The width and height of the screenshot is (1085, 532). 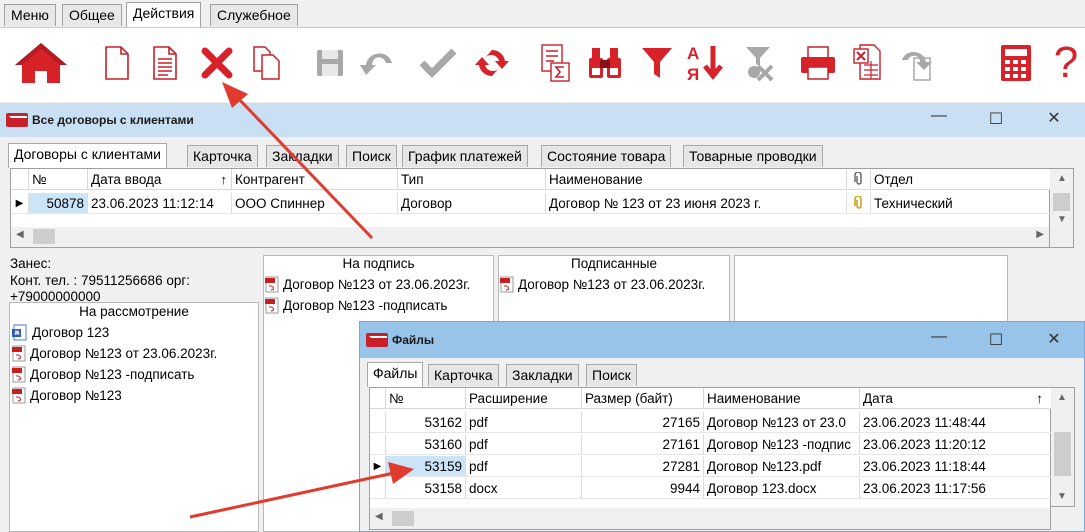 I want to click on sort-icon: АЯ, so click(x=705, y=63).